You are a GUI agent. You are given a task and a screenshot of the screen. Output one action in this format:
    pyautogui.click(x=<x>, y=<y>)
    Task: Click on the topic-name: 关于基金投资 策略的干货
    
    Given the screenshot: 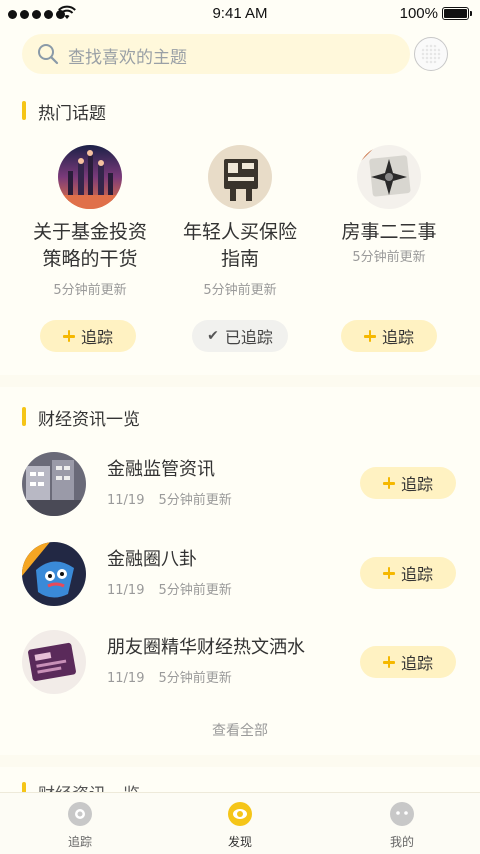 What is the action you would take?
    pyautogui.click(x=90, y=246)
    